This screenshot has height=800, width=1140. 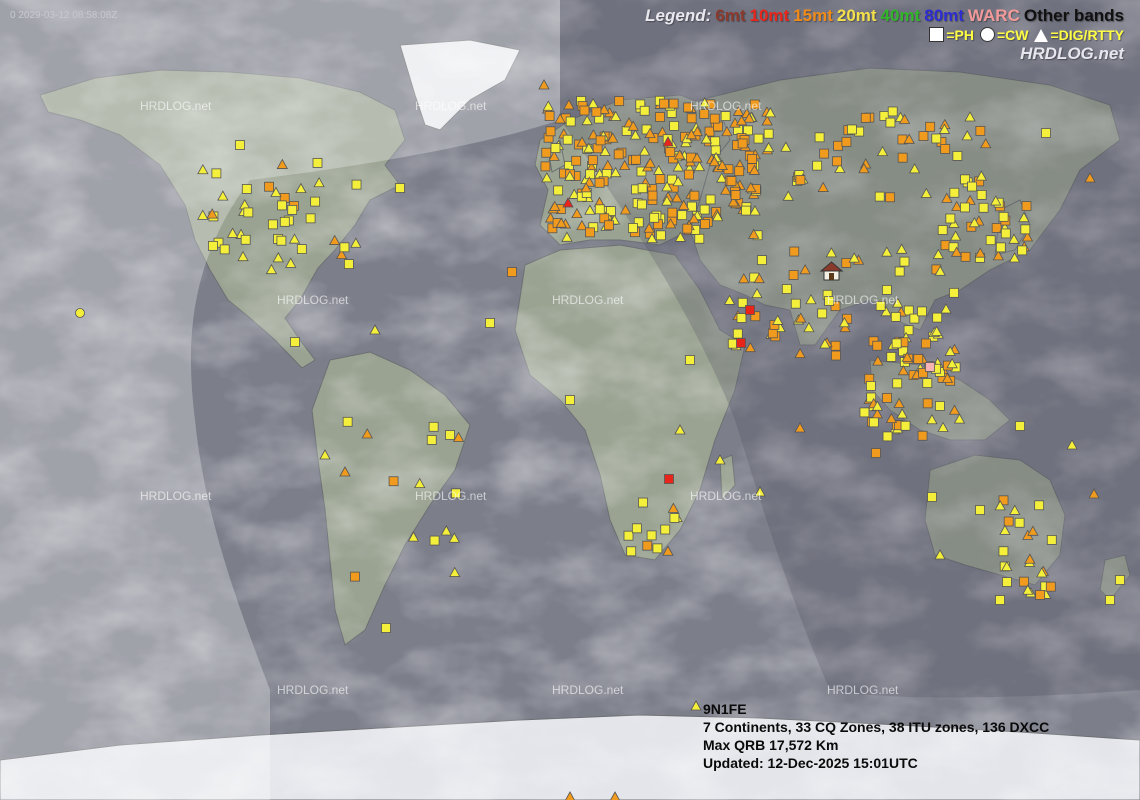 I want to click on square-mode-icon, so click(x=937, y=34).